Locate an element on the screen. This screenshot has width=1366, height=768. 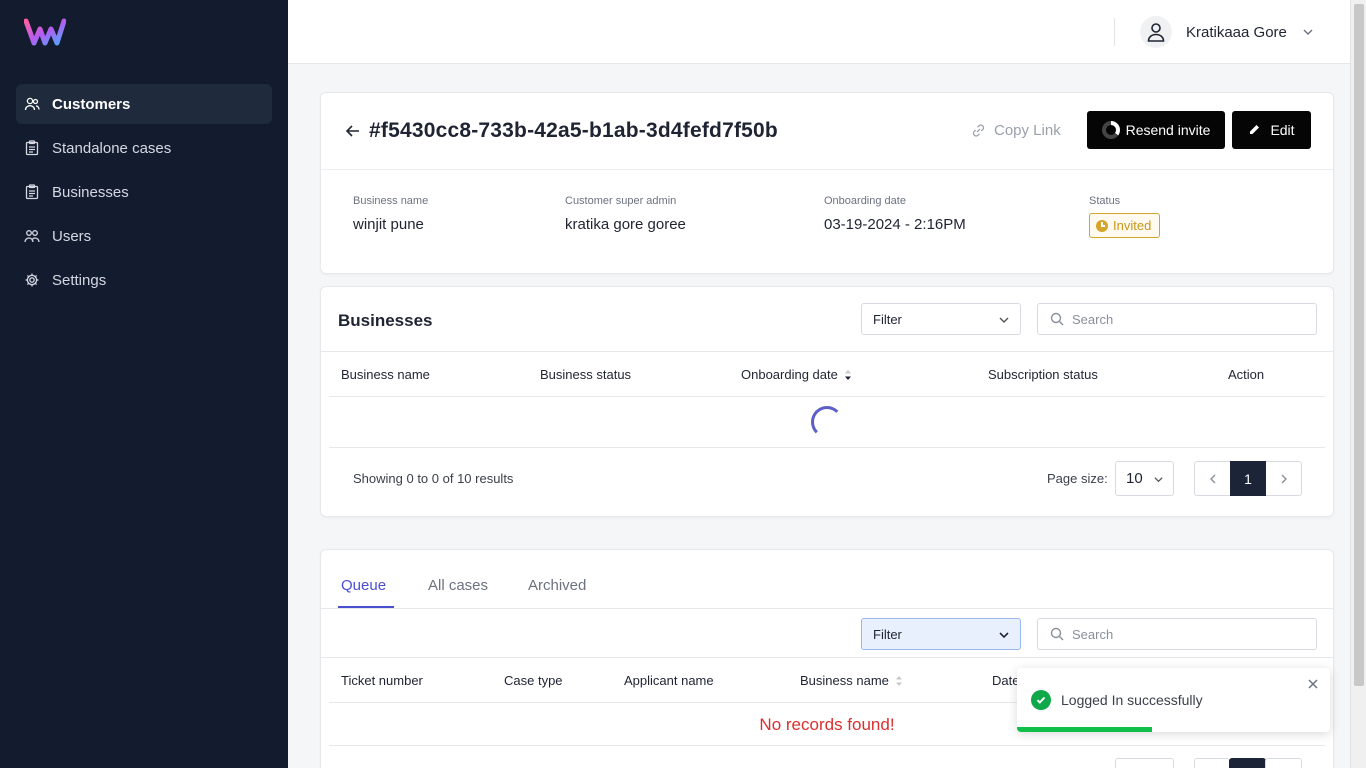
page-size-value: 10 is located at coordinates (1134, 478).